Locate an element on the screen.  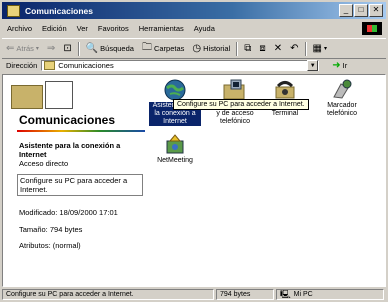
menu-ayuda: Ayuda is located at coordinates (204, 28).